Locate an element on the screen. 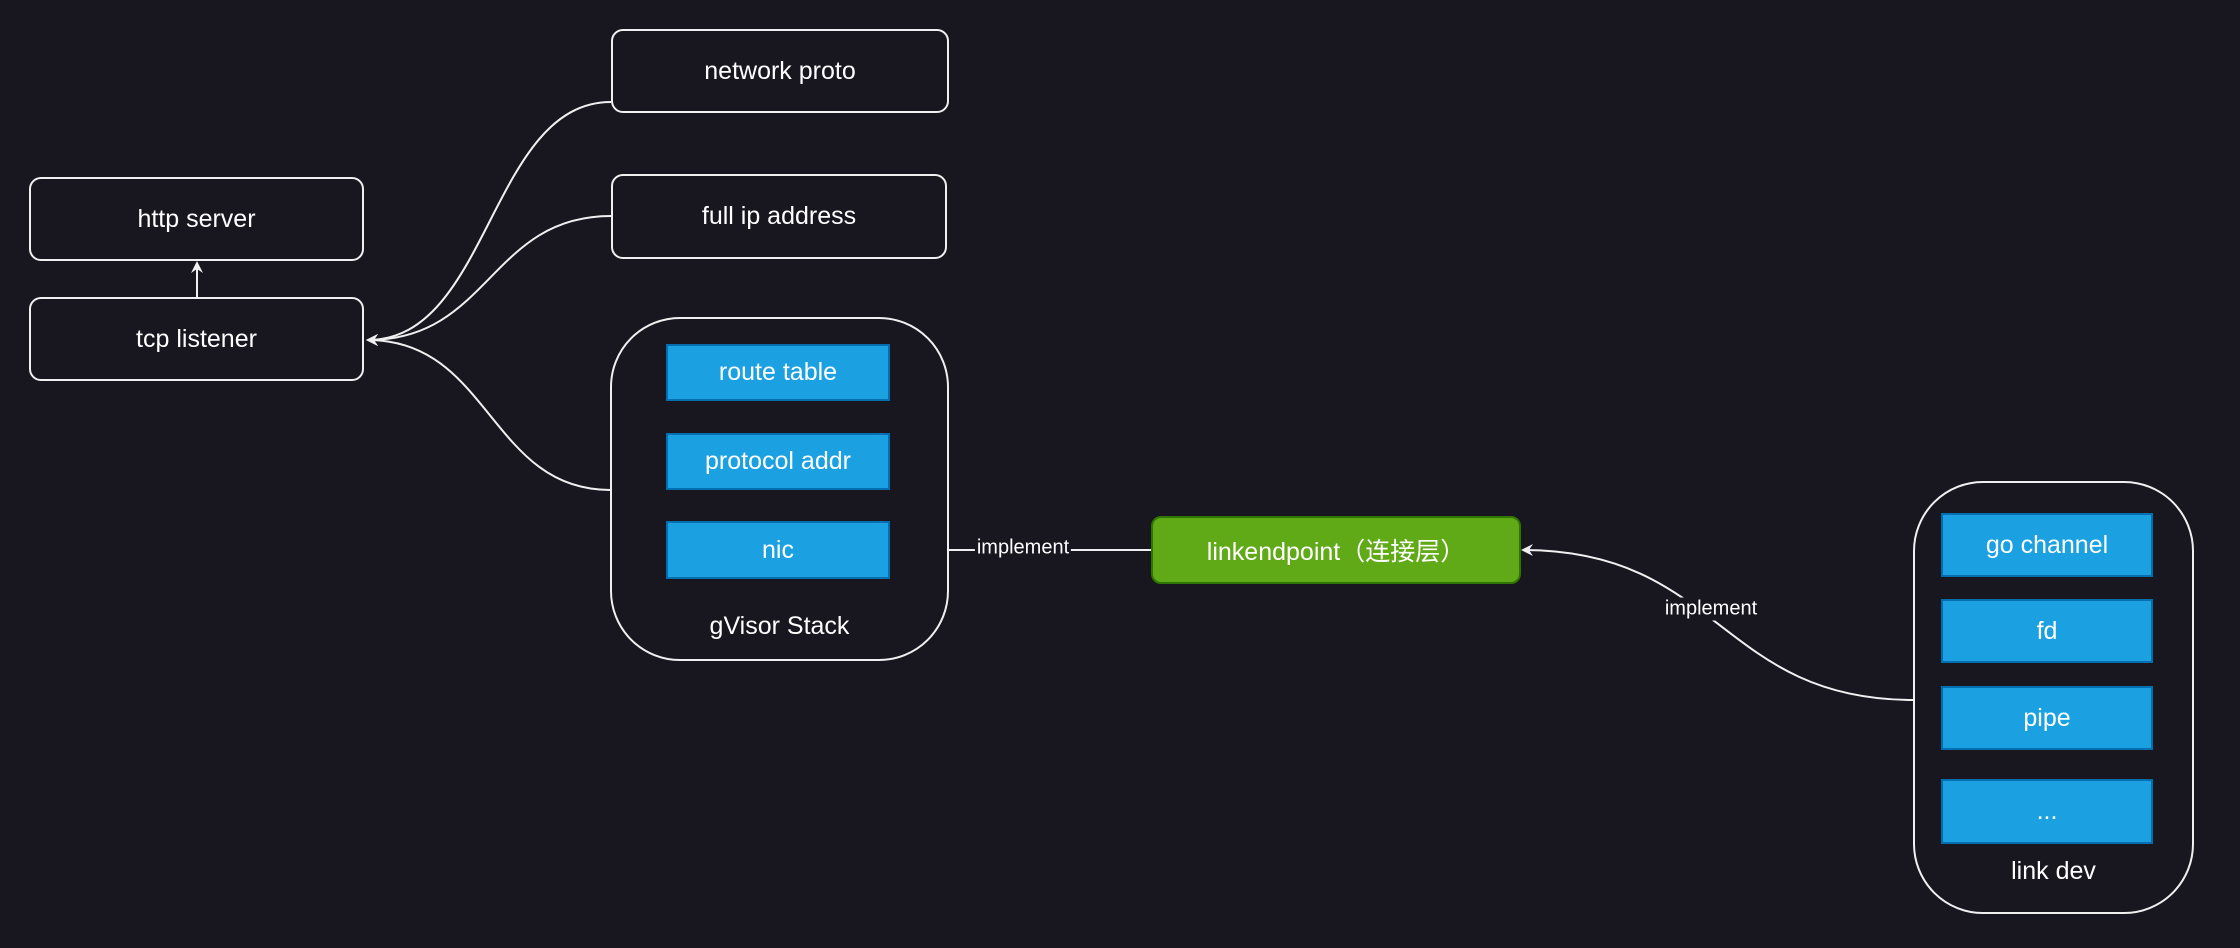 Image resolution: width=2240 pixels, height=948 pixels. http-server-node: http server is located at coordinates (196, 219).